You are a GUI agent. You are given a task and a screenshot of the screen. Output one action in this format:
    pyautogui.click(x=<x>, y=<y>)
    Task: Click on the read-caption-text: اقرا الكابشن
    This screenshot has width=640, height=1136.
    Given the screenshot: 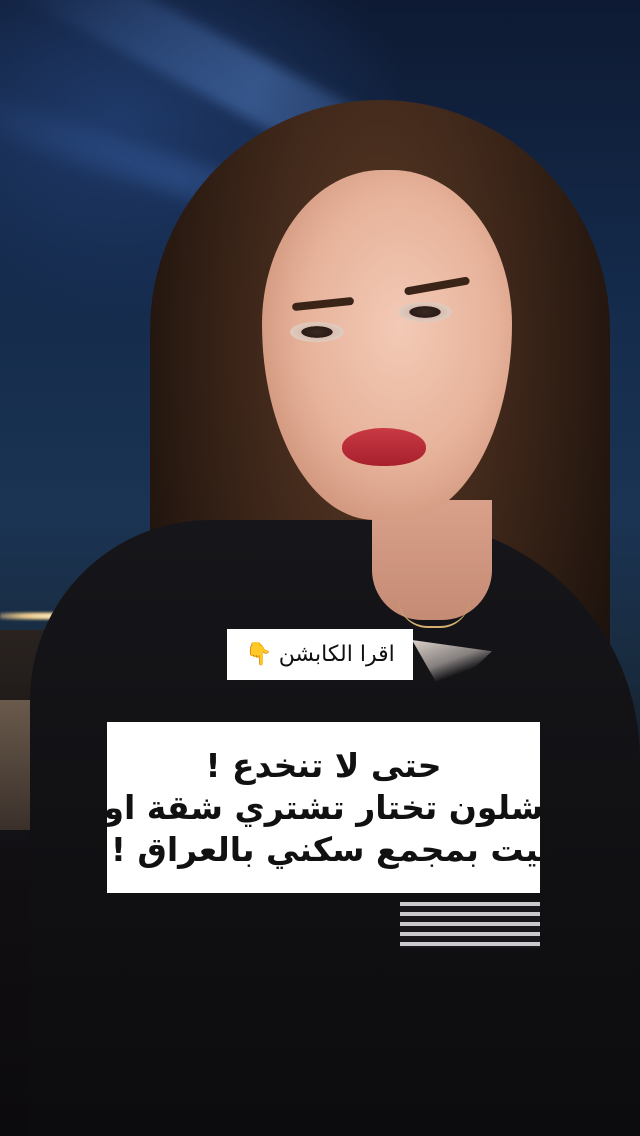 What is the action you would take?
    pyautogui.click(x=336, y=654)
    